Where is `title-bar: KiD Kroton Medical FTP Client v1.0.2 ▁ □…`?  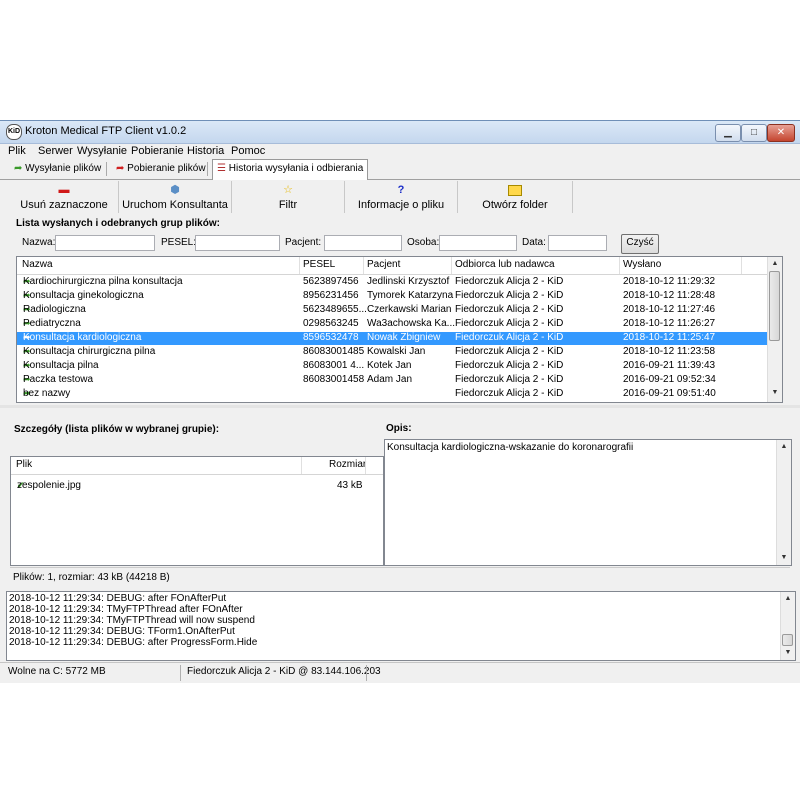 title-bar: KiD Kroton Medical FTP Client v1.0.2 ▁ □… is located at coordinates (400, 132).